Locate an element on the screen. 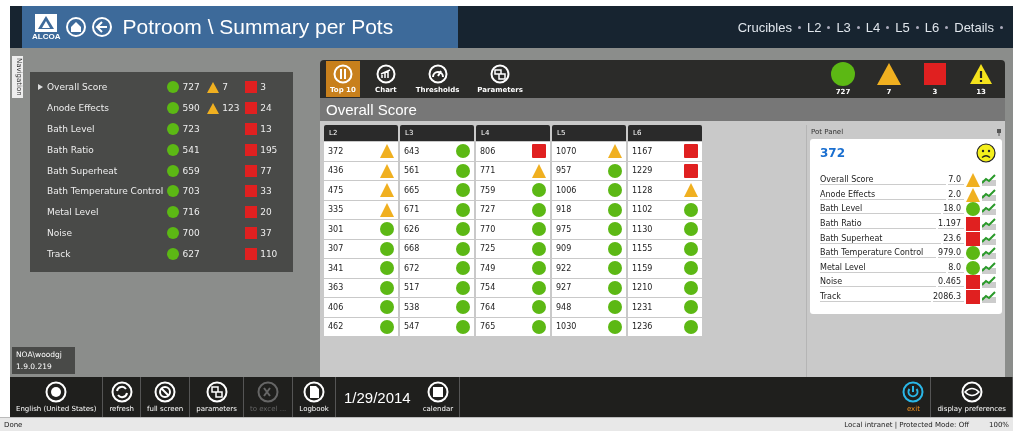  nav-link: Crucibles is located at coordinates (764, 27).